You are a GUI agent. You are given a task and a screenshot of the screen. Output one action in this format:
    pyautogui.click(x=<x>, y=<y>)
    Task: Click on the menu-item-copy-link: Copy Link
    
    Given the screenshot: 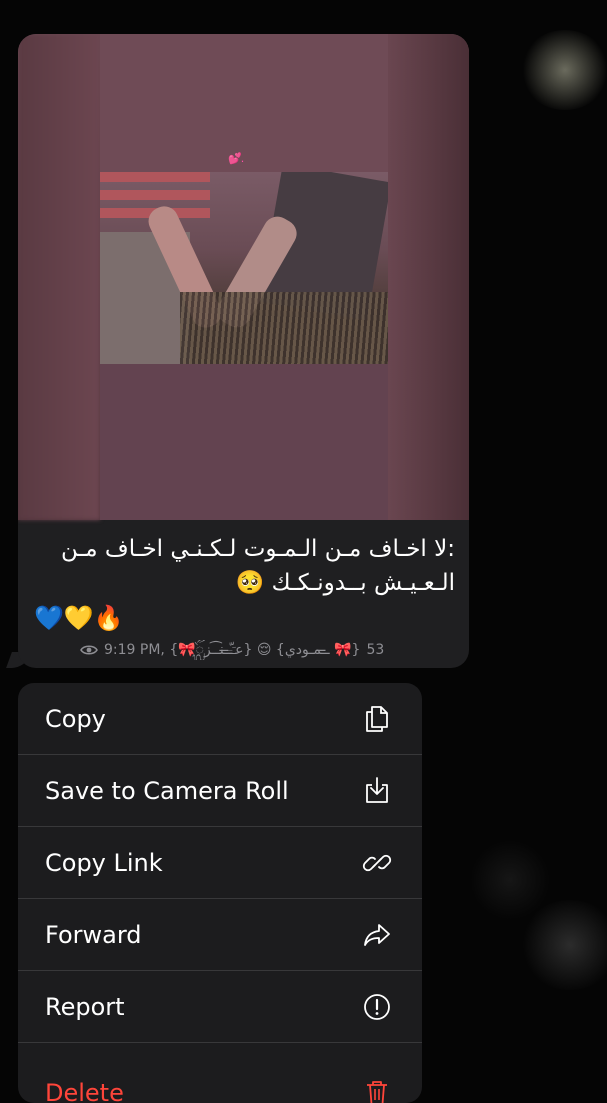 What is the action you would take?
    pyautogui.click(x=220, y=863)
    